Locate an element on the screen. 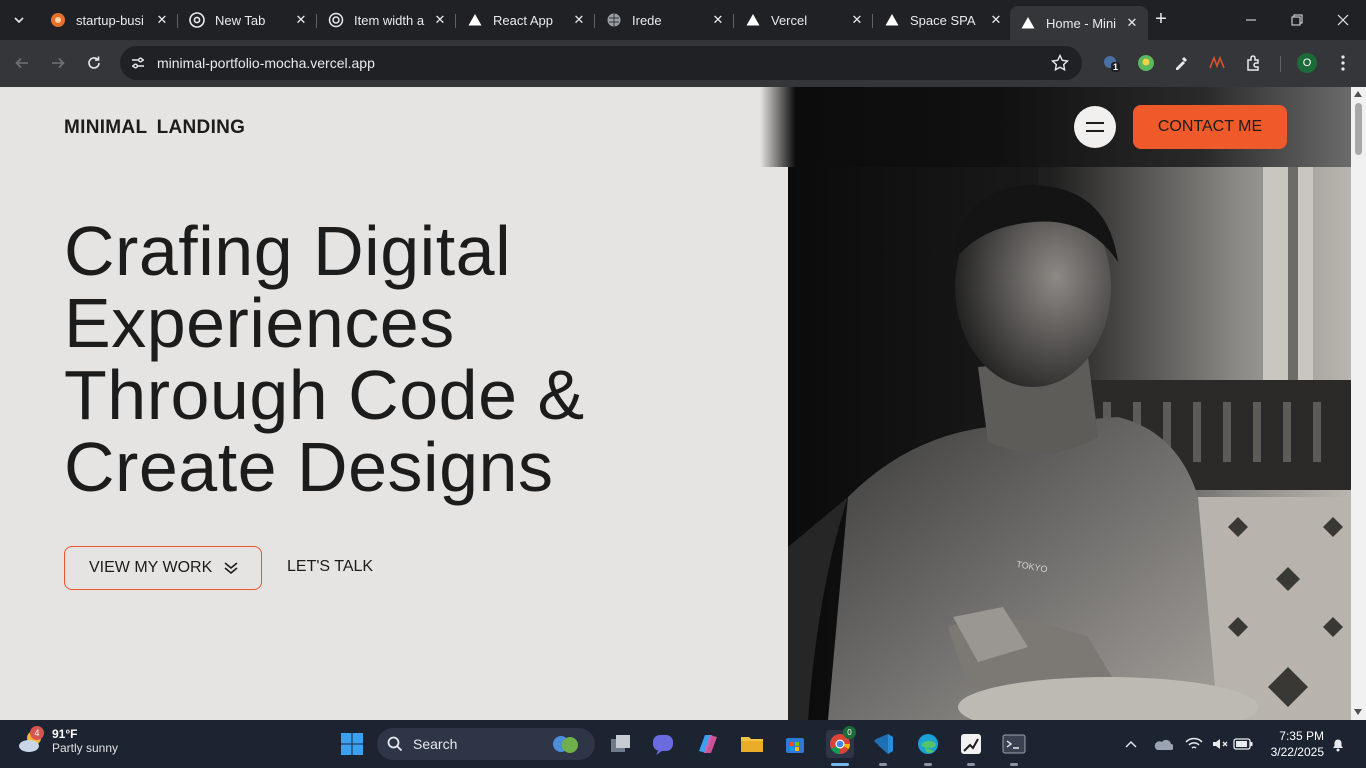 The height and width of the screenshot is (768, 1366). weather-temperature: 91°F is located at coordinates (65, 734).